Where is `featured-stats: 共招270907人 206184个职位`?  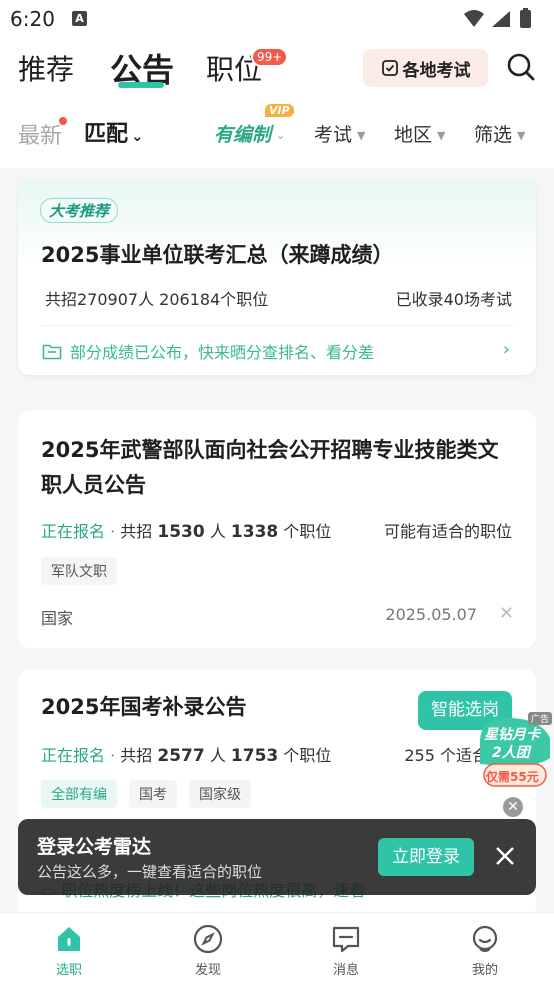
featured-stats: 共招270907人 206184个职位 is located at coordinates (157, 299).